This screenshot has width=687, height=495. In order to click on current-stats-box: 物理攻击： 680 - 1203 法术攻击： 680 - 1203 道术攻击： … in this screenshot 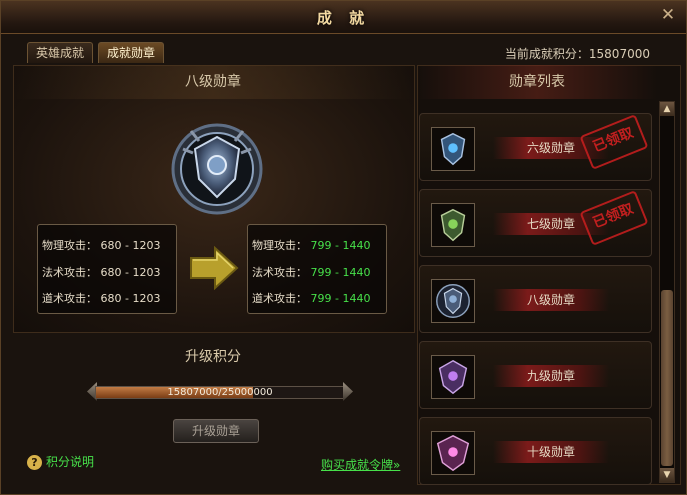, I will do `click(107, 269)`.